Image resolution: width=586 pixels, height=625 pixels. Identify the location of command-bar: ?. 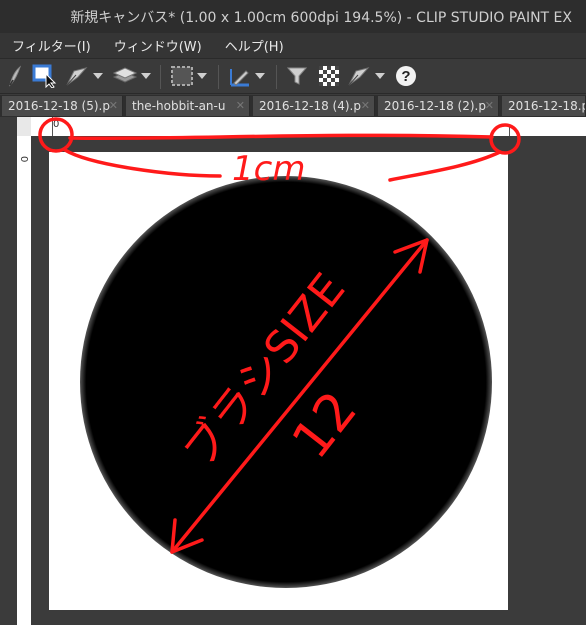
(293, 76).